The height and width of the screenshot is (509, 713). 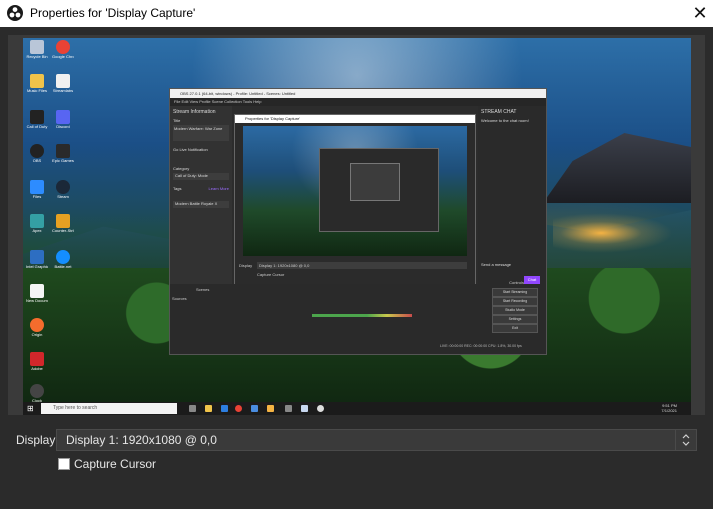 I want to click on settings-button: Settings, so click(x=515, y=319).